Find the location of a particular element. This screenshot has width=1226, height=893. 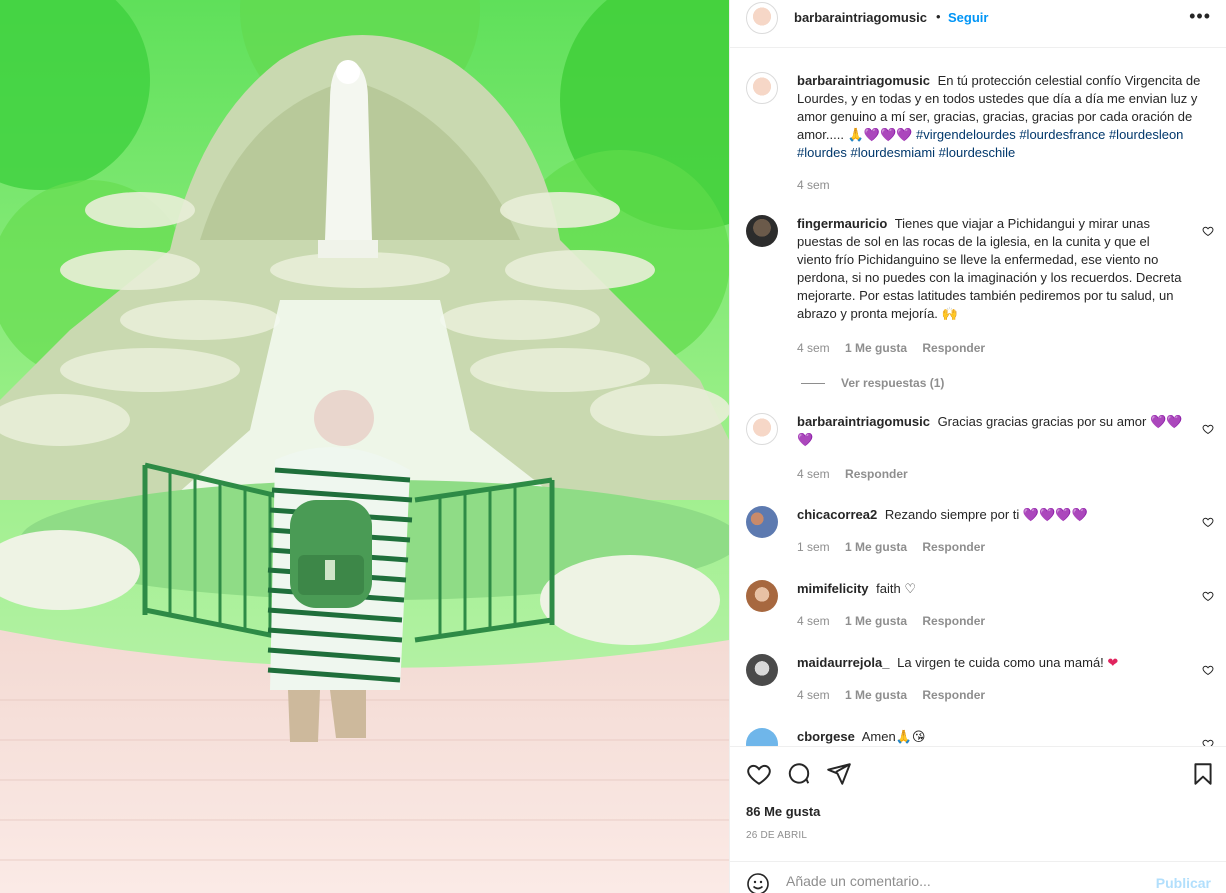

share-icon is located at coordinates (839, 774).